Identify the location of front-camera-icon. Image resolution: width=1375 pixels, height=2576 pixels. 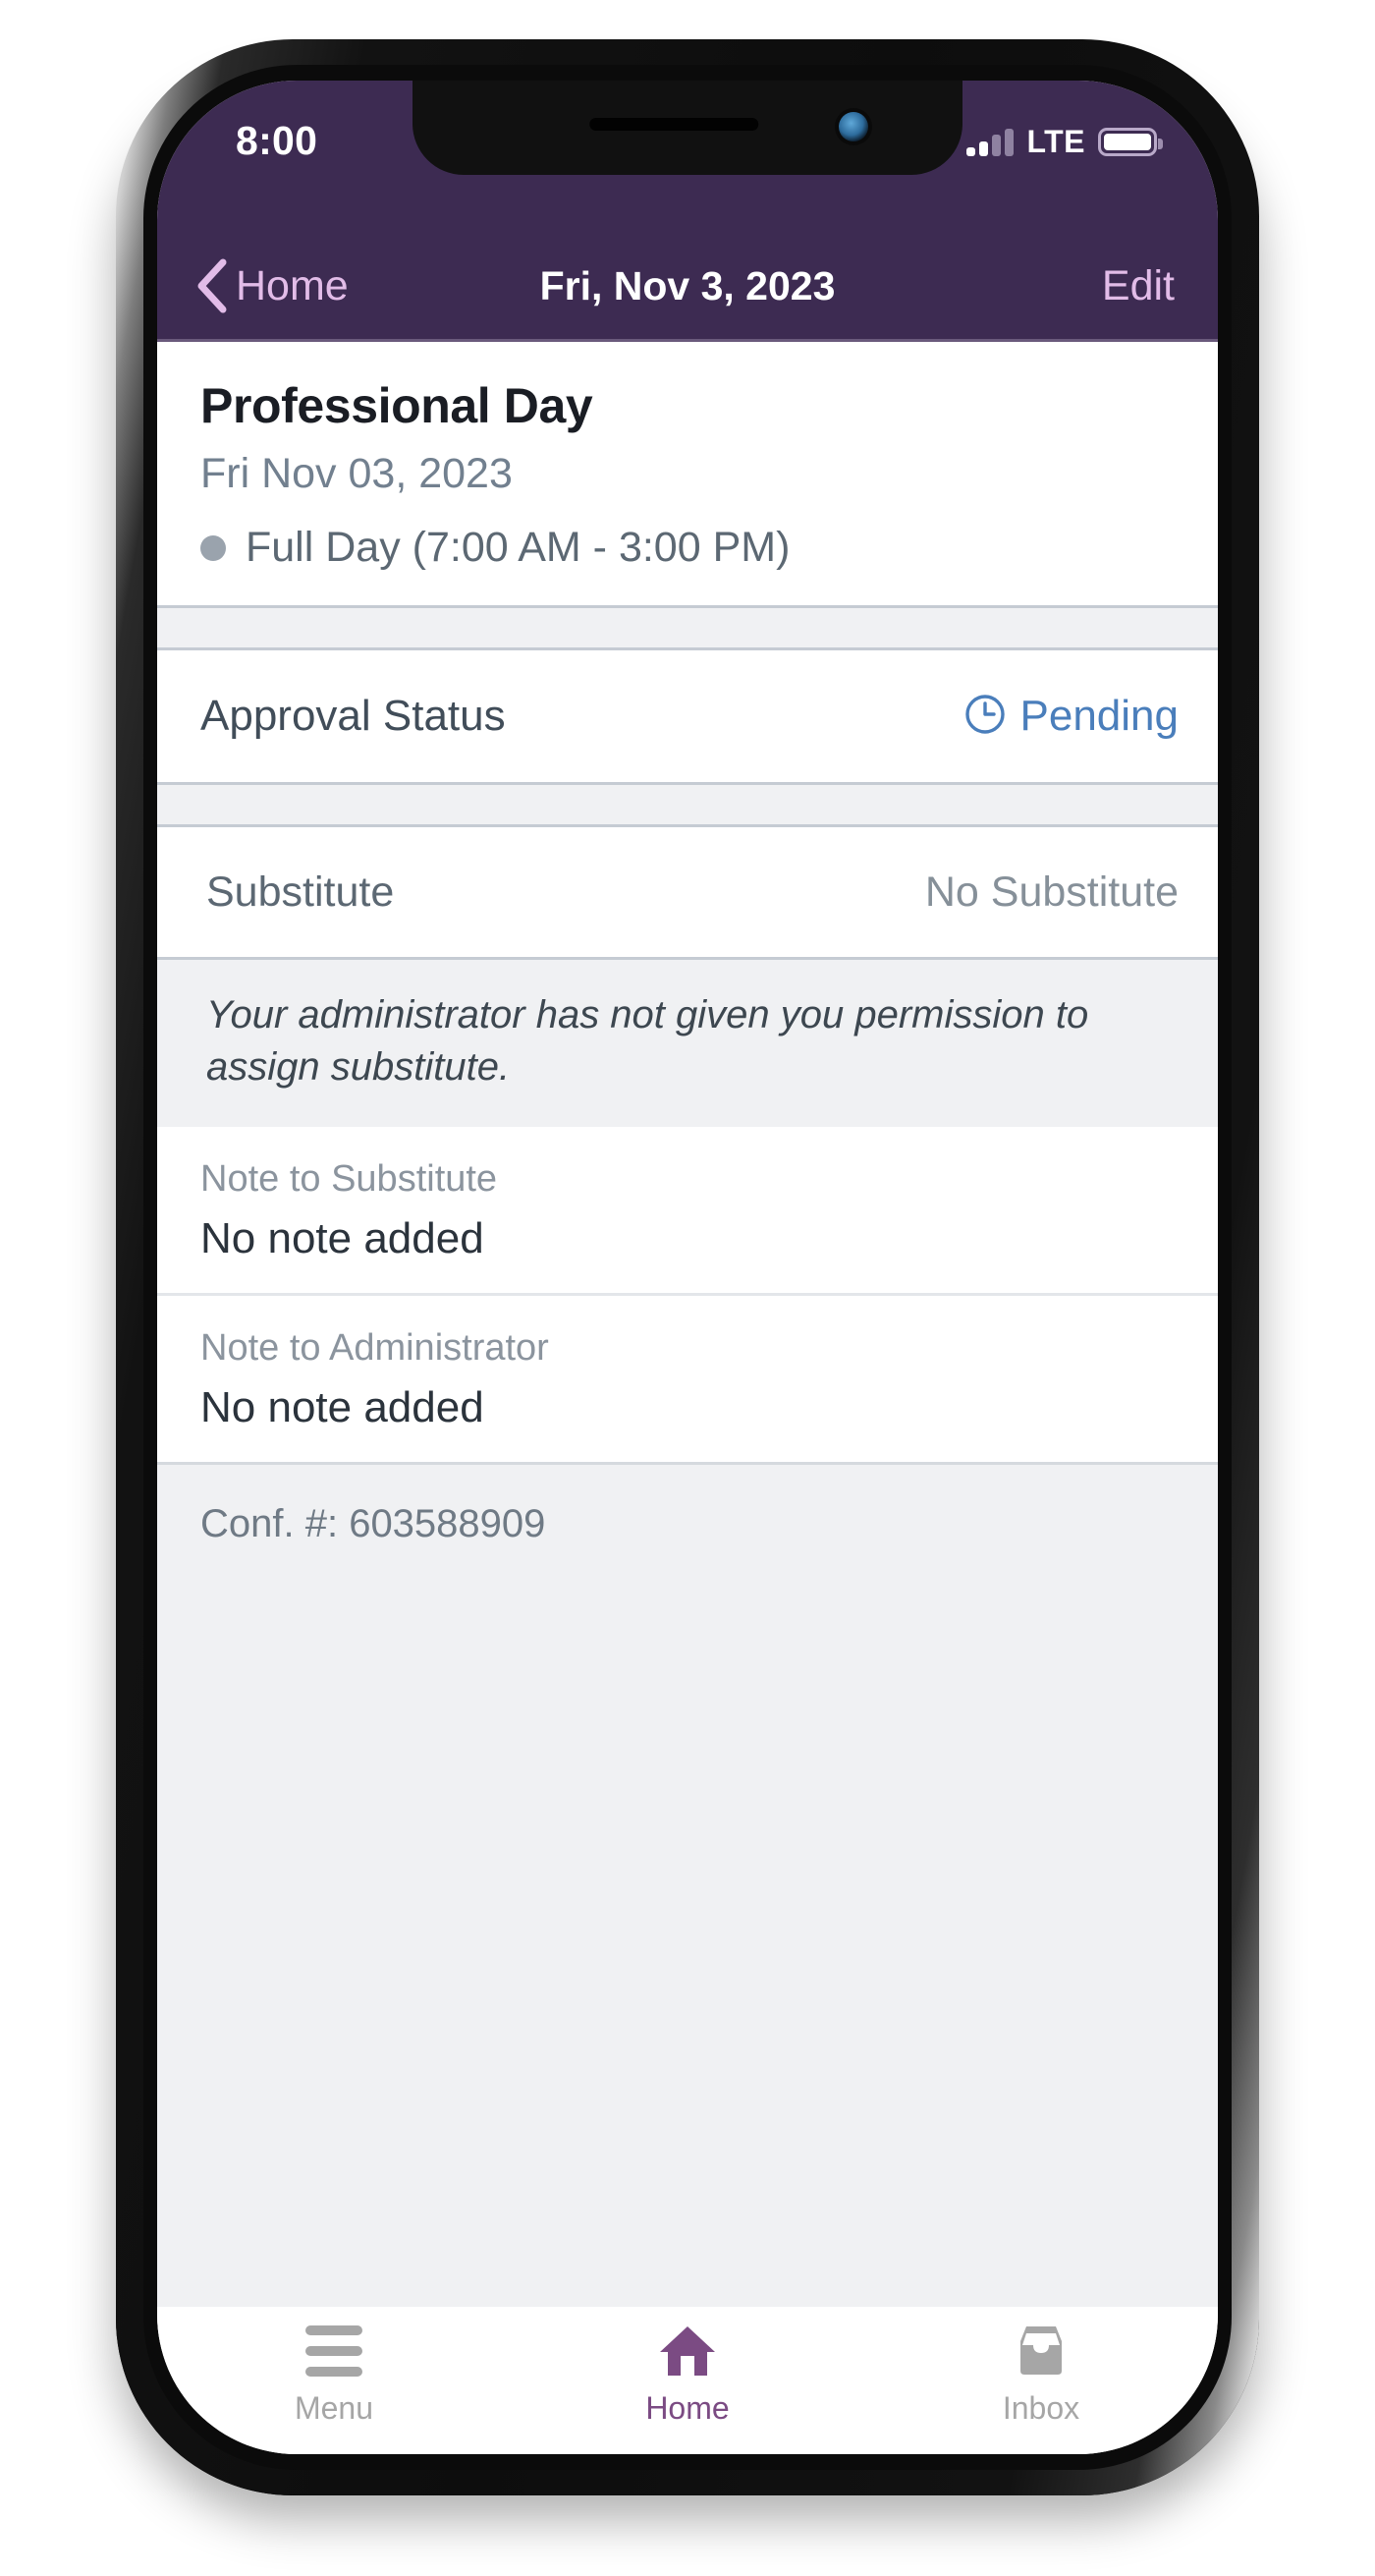
(853, 126).